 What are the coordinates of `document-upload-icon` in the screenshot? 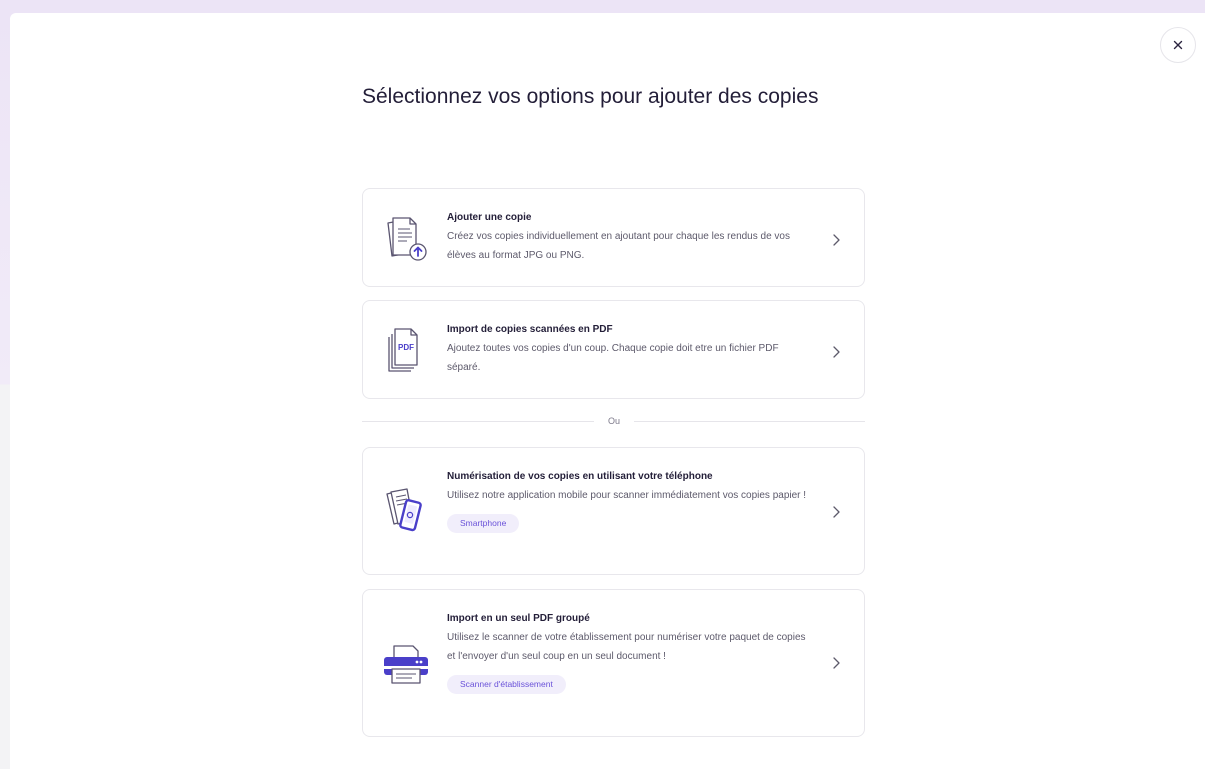 It's located at (406, 238).